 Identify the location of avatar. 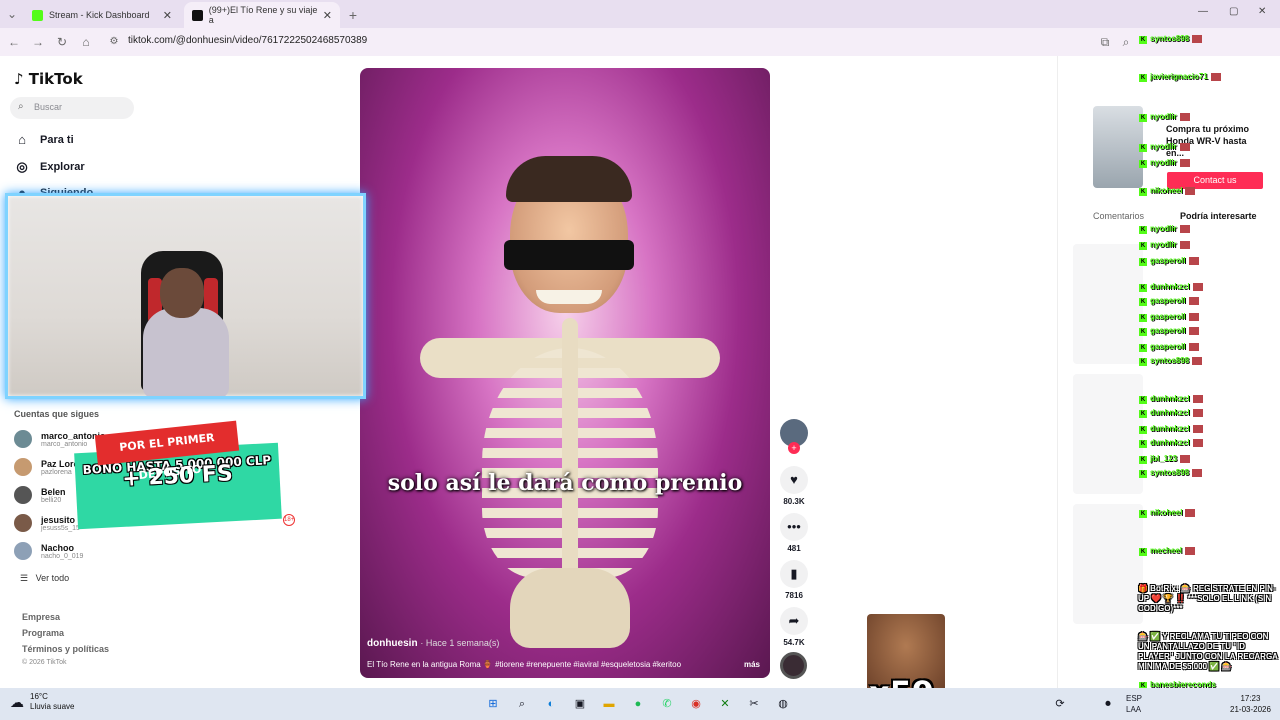
(23, 439).